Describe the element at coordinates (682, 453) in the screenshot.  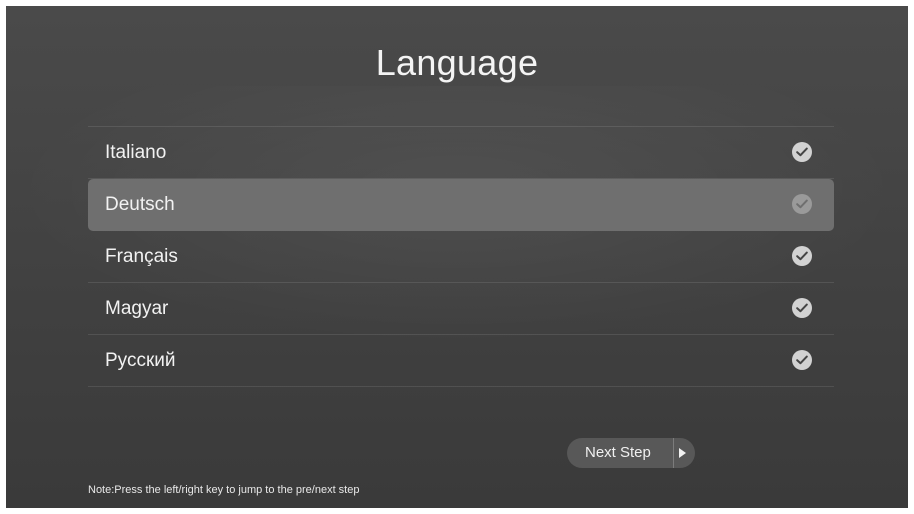
I see `play-arrow-icon` at that location.